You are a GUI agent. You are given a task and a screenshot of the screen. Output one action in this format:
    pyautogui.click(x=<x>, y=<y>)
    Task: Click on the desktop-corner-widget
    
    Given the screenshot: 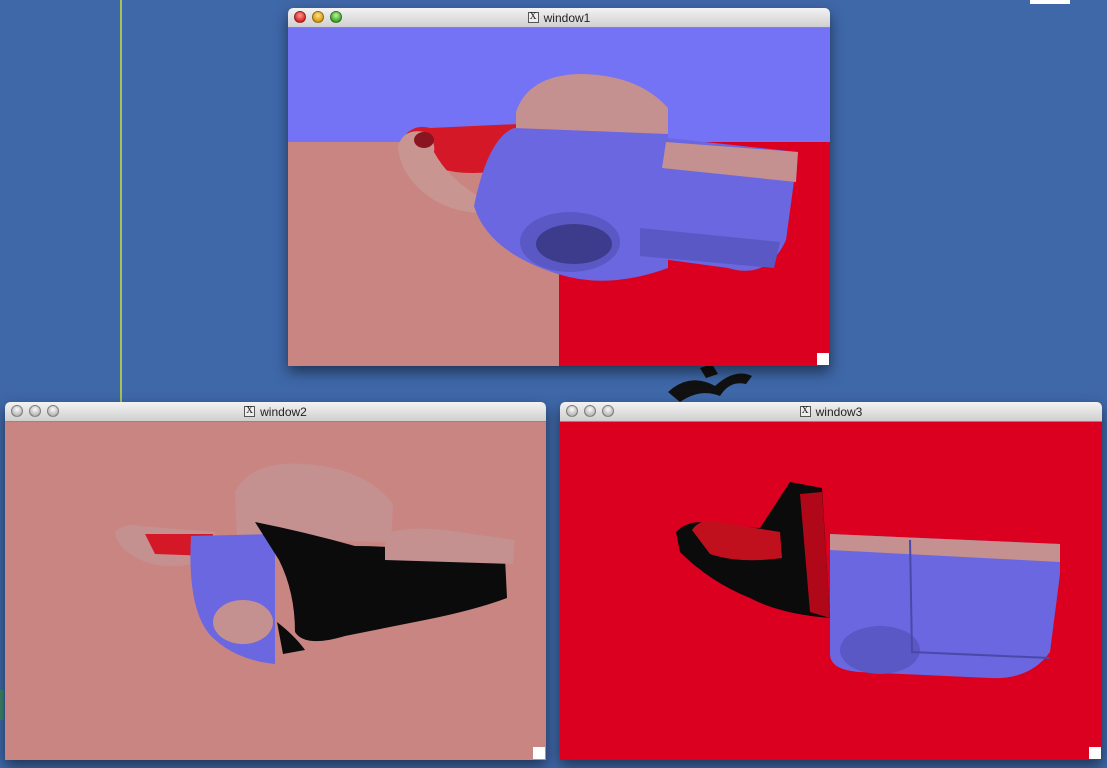 What is the action you would take?
    pyautogui.click(x=1050, y=2)
    